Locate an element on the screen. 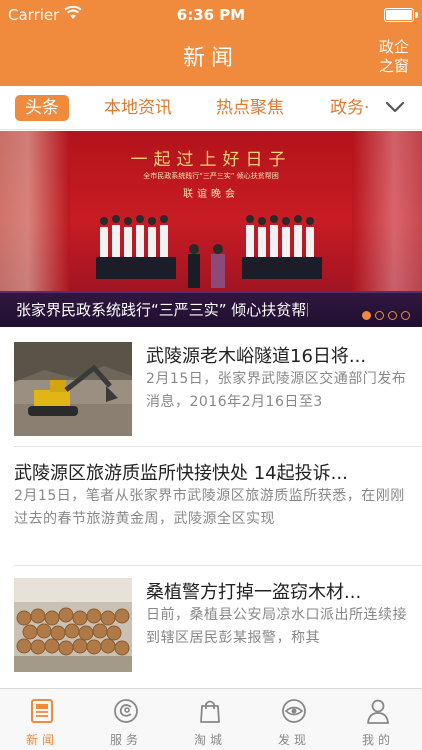 The width and height of the screenshot is (422, 750). tabbar-item-news: 新闻 is located at coordinates (42, 719).